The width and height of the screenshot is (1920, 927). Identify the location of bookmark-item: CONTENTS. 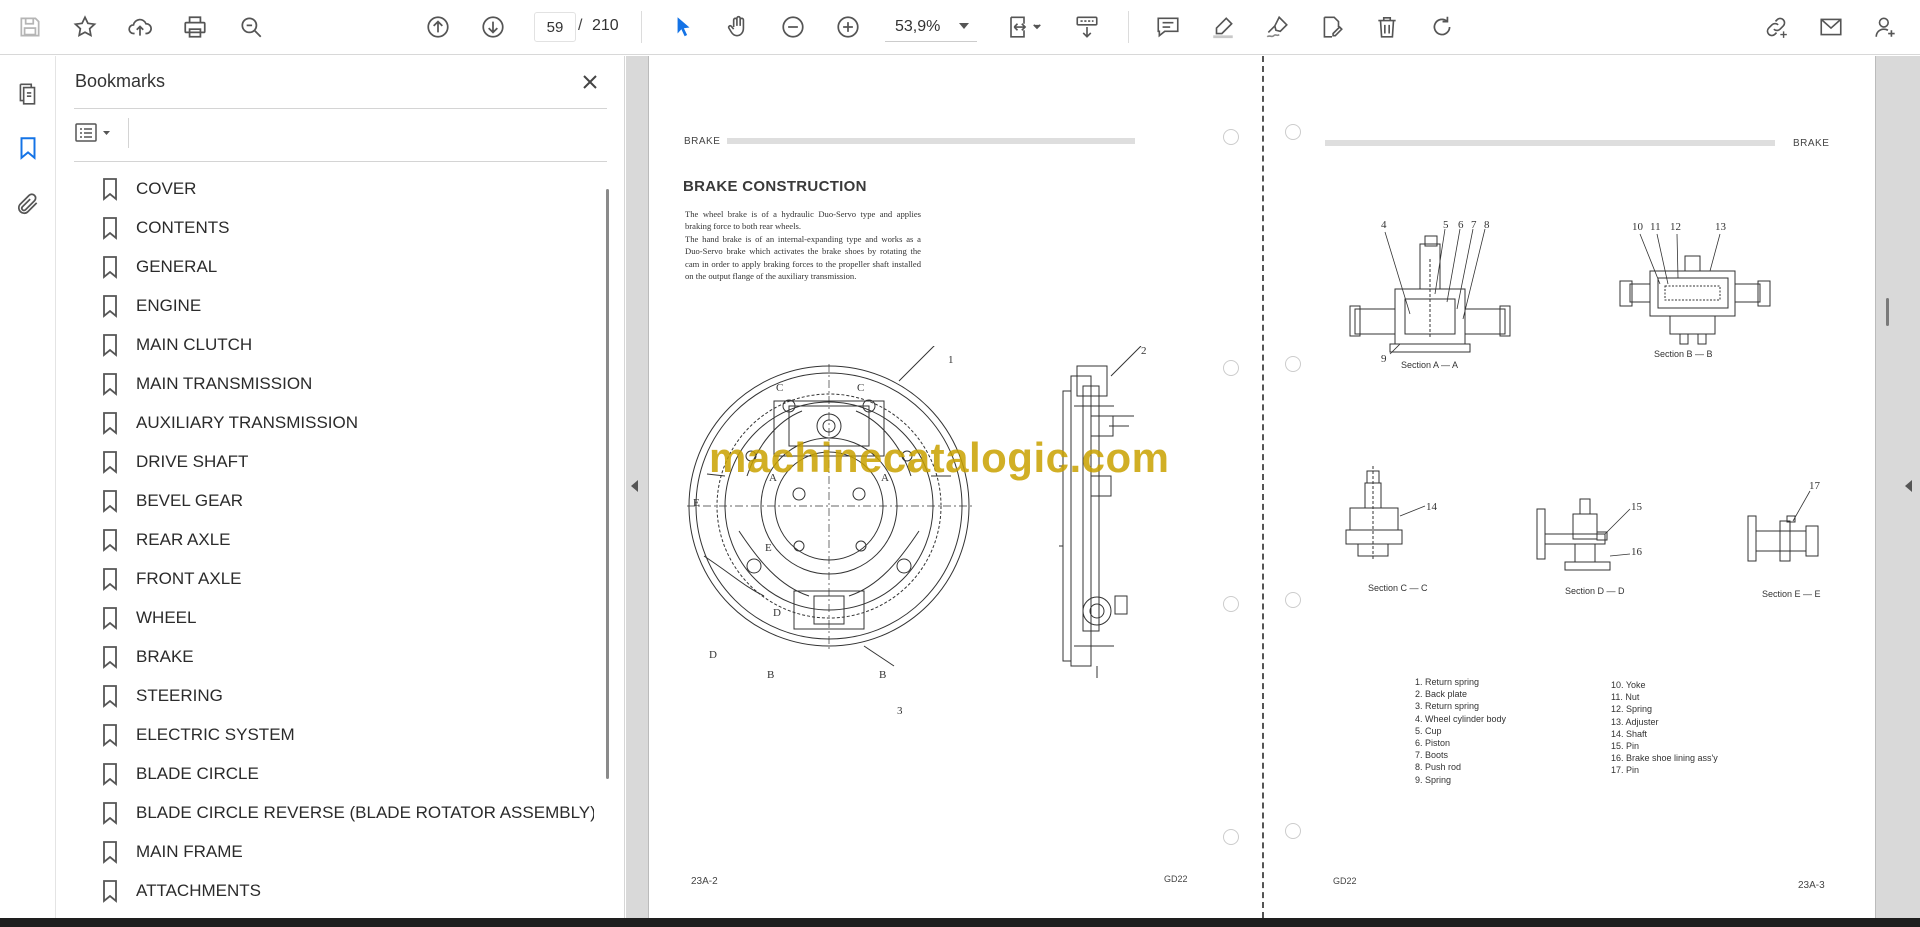
(344, 227).